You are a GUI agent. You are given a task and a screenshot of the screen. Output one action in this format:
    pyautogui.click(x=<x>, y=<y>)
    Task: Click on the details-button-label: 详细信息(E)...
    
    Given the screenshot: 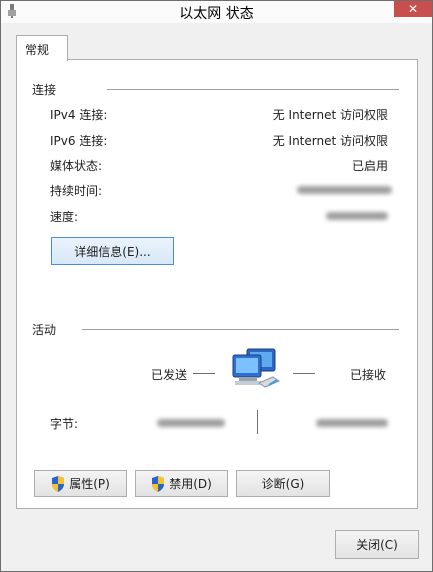 What is the action you would take?
    pyautogui.click(x=112, y=251)
    